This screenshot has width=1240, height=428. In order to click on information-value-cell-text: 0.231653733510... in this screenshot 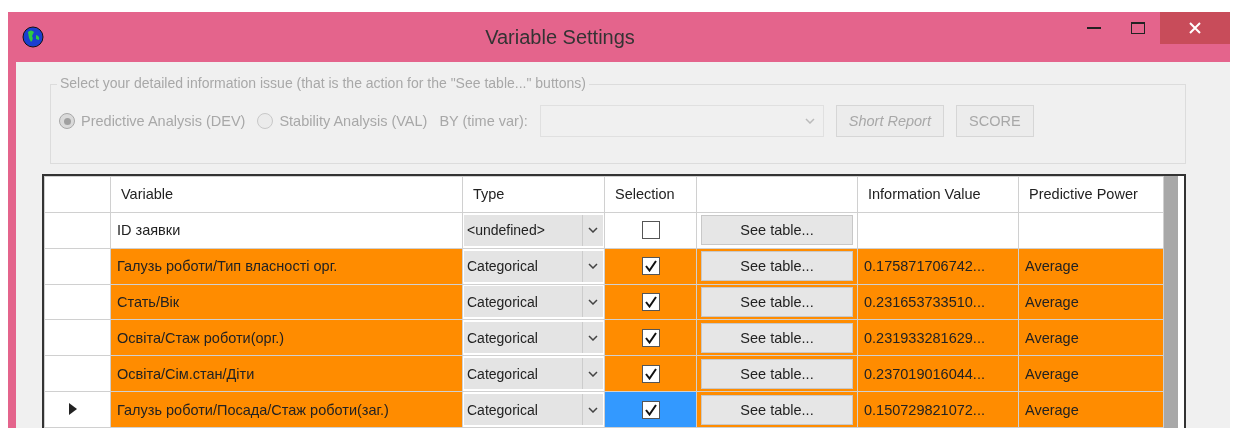, I will do `click(924, 301)`.